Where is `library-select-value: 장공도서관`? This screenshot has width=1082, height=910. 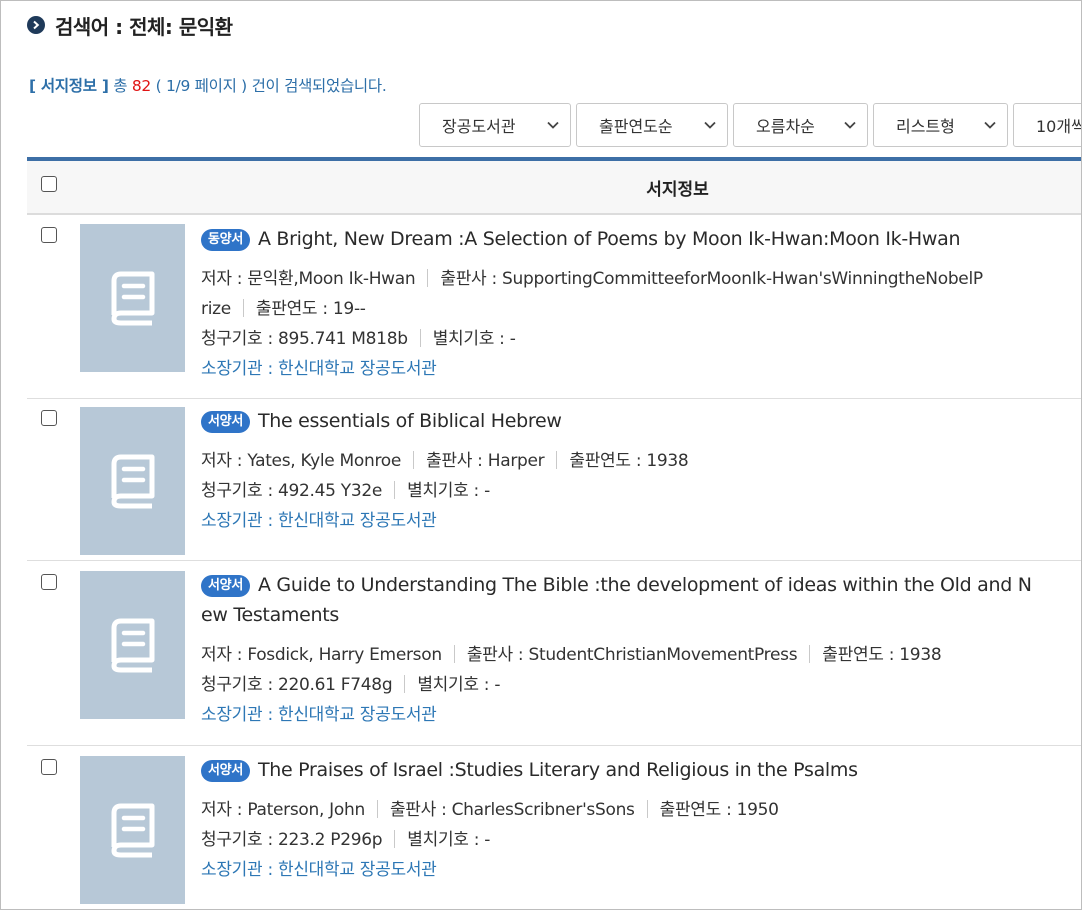
library-select-value: 장공도서관 is located at coordinates (479, 126).